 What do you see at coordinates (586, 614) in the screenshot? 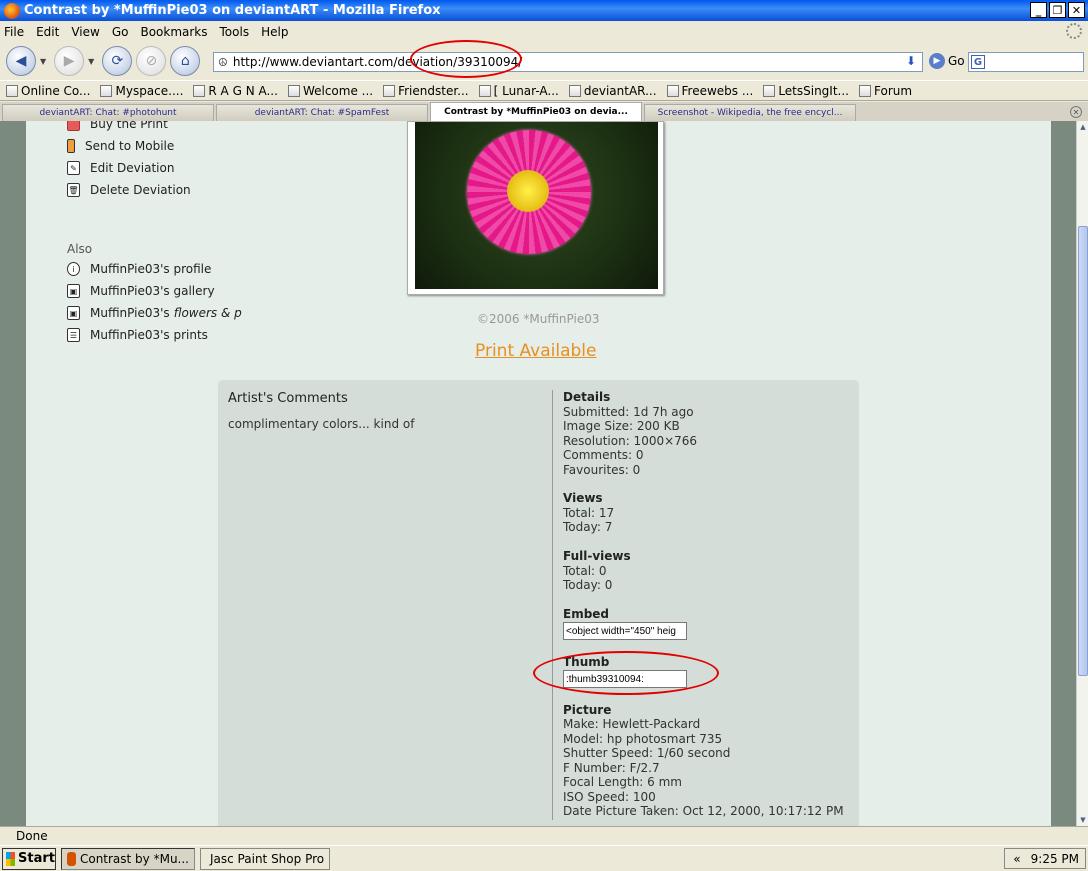
I see `embed-heading: Embed` at bounding box center [586, 614].